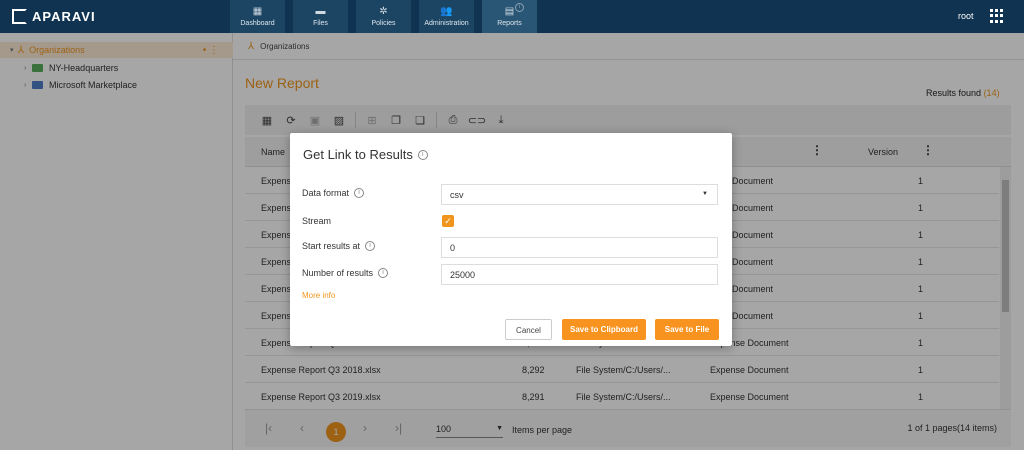 The width and height of the screenshot is (1024, 450). I want to click on data-format-select: csv ▼, so click(579, 194).